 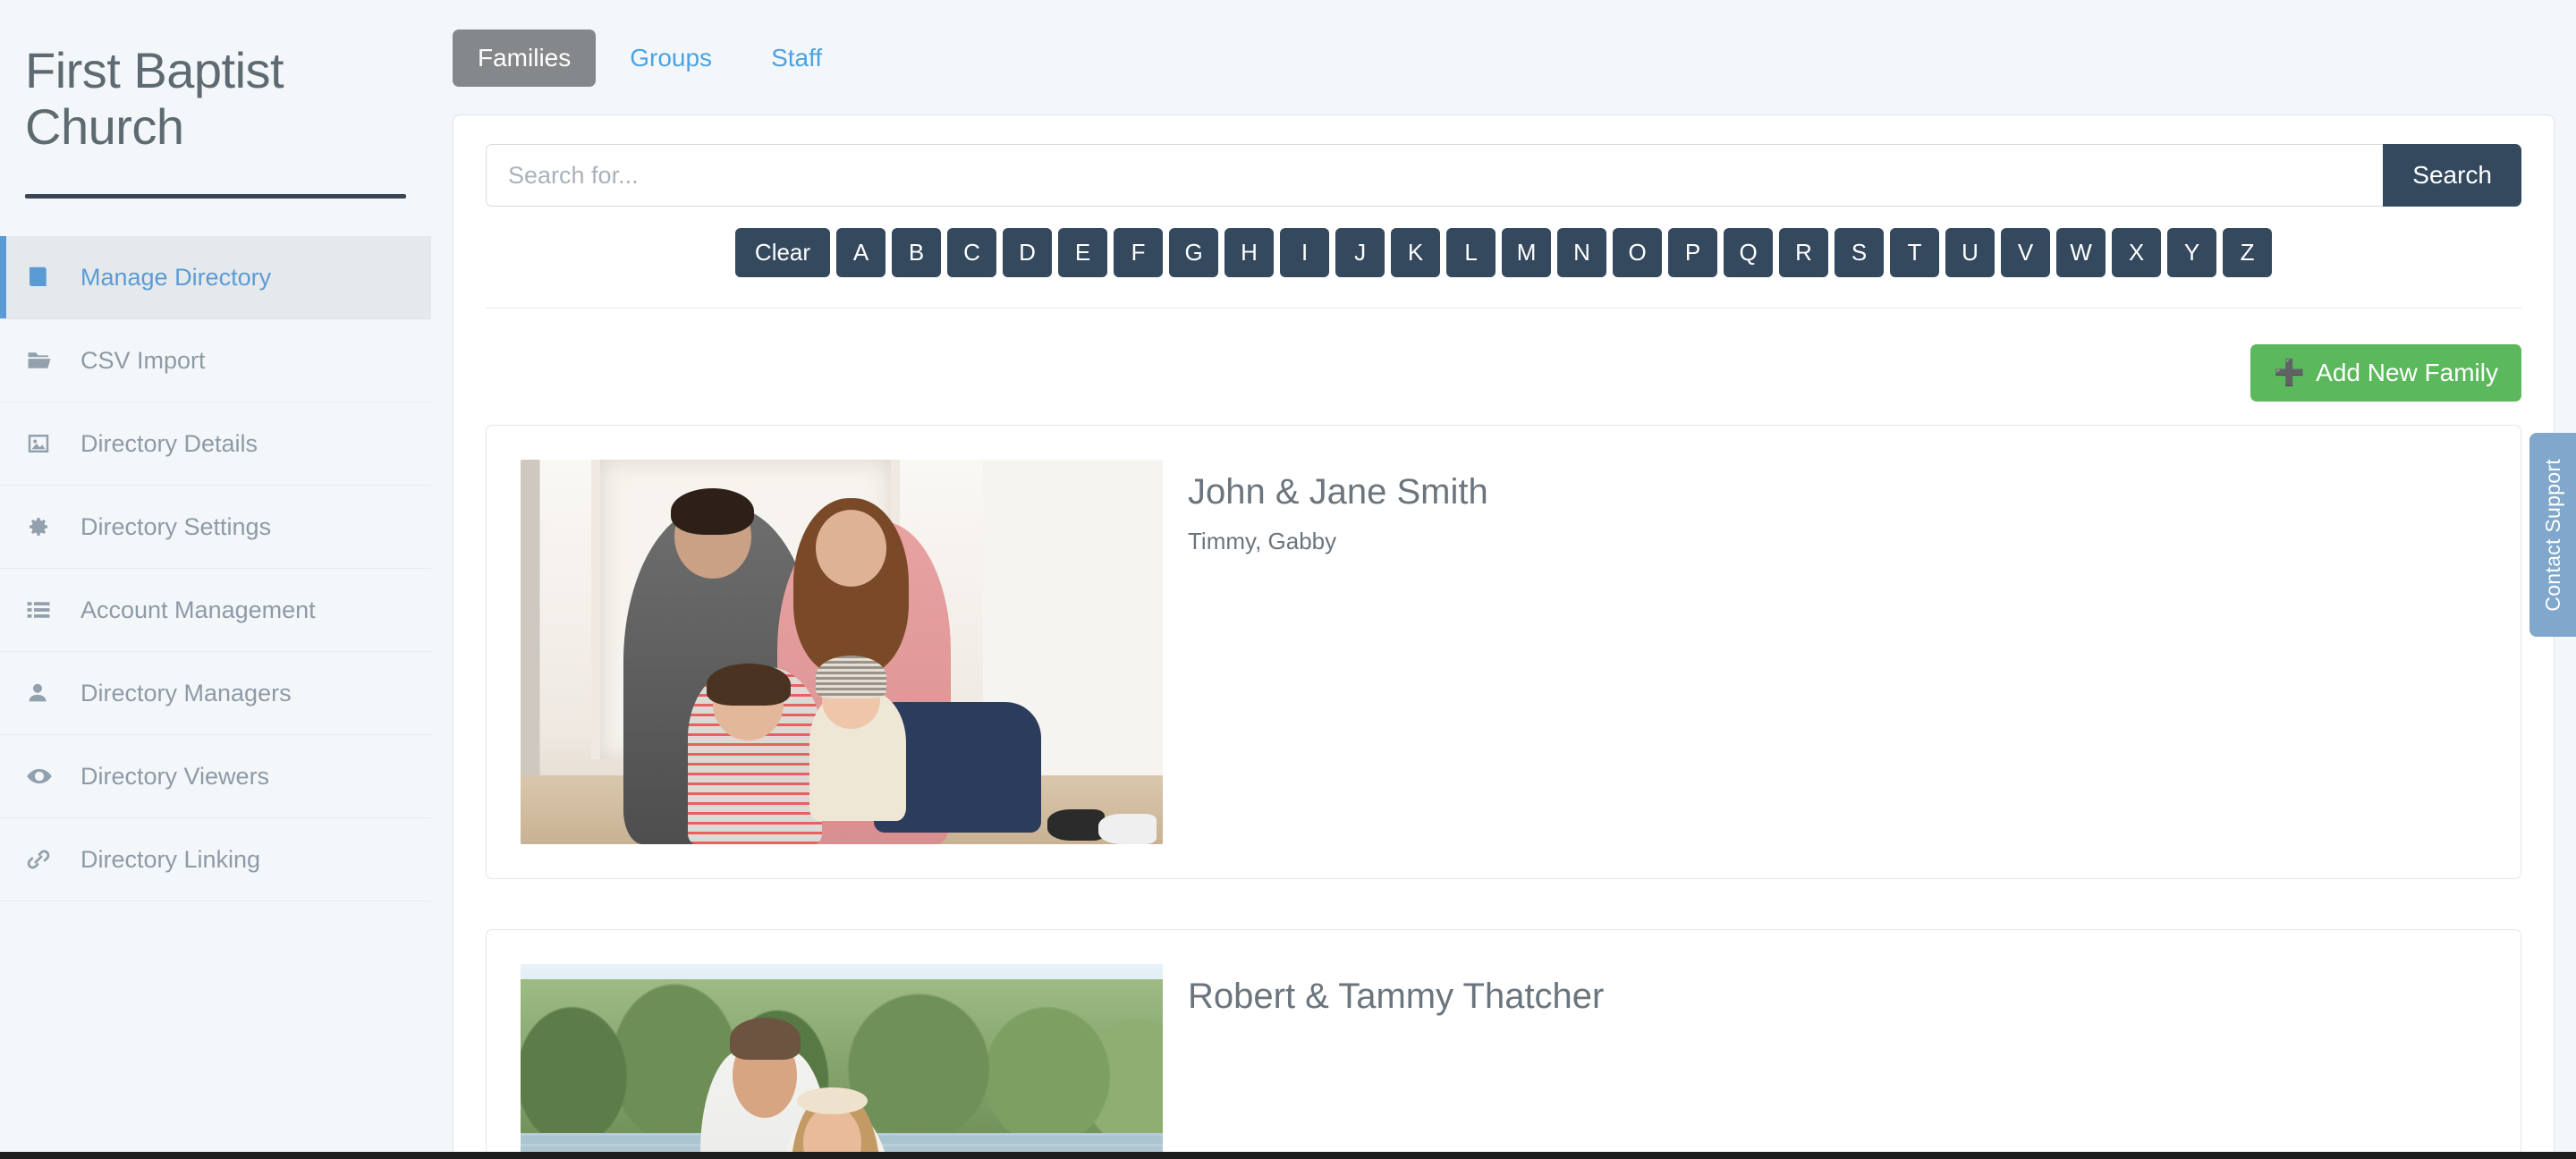 What do you see at coordinates (1194, 252) in the screenshot?
I see `filter-letter-g: G` at bounding box center [1194, 252].